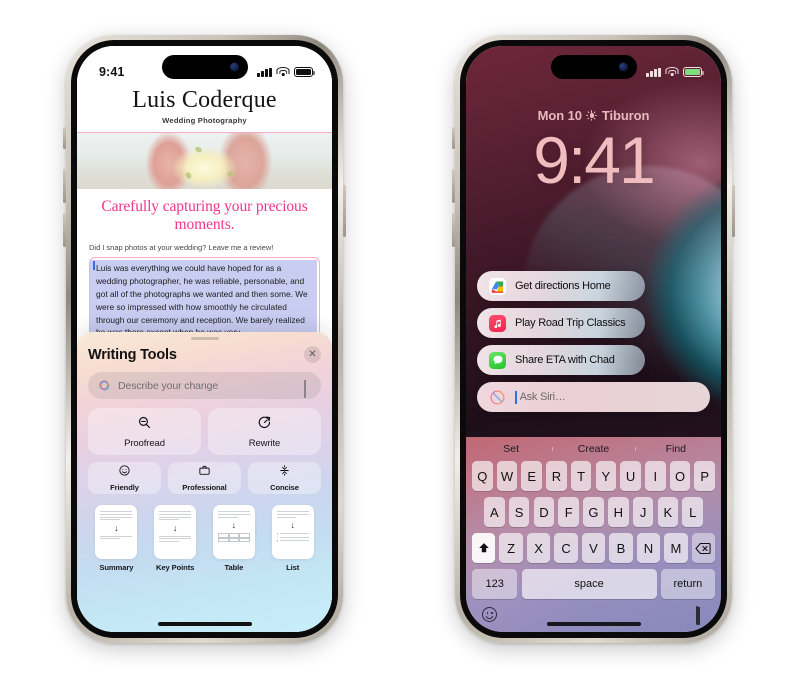 This screenshot has height=678, width=800. Describe the element at coordinates (497, 286) in the screenshot. I see `maps-app-icon` at that location.